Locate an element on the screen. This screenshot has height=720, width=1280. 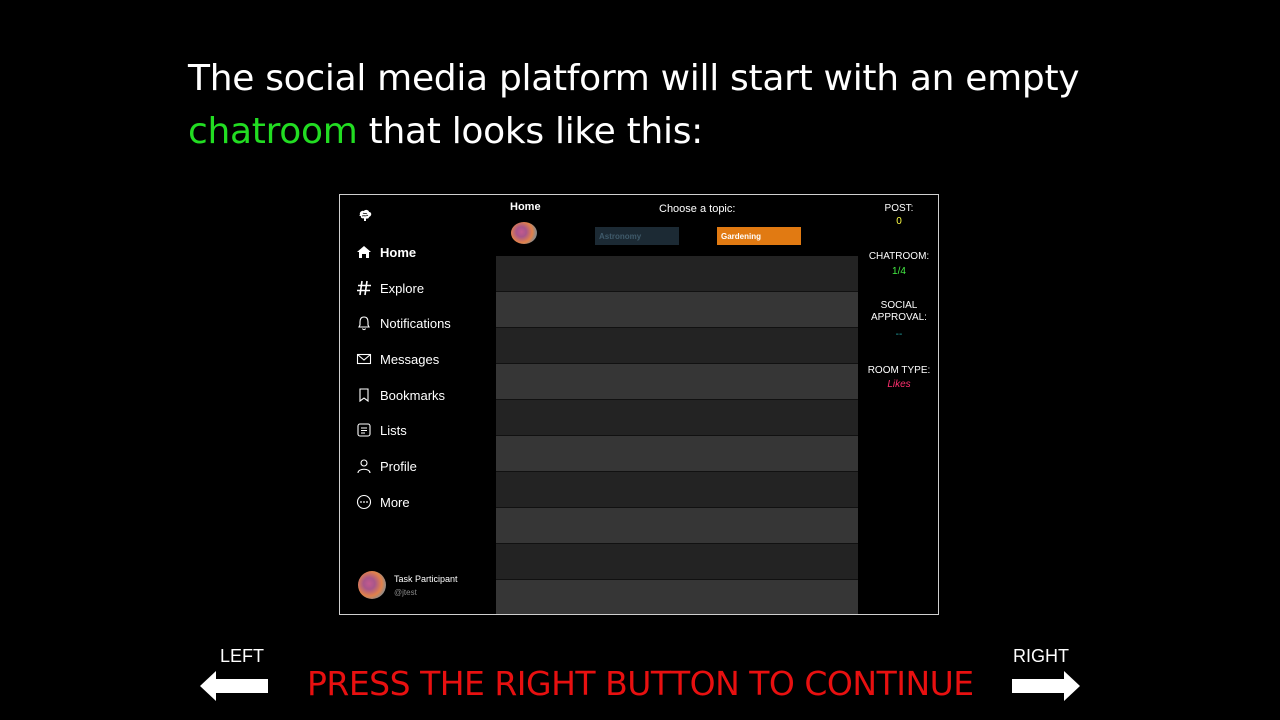
more-icon is located at coordinates (364, 502).